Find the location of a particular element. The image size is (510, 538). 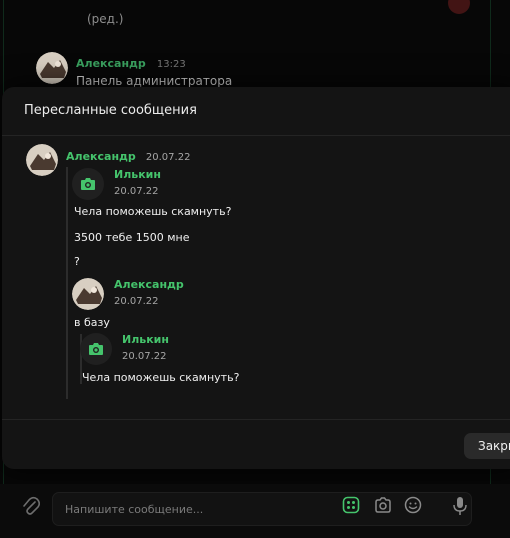

photo-icon is located at coordinates (383, 507).